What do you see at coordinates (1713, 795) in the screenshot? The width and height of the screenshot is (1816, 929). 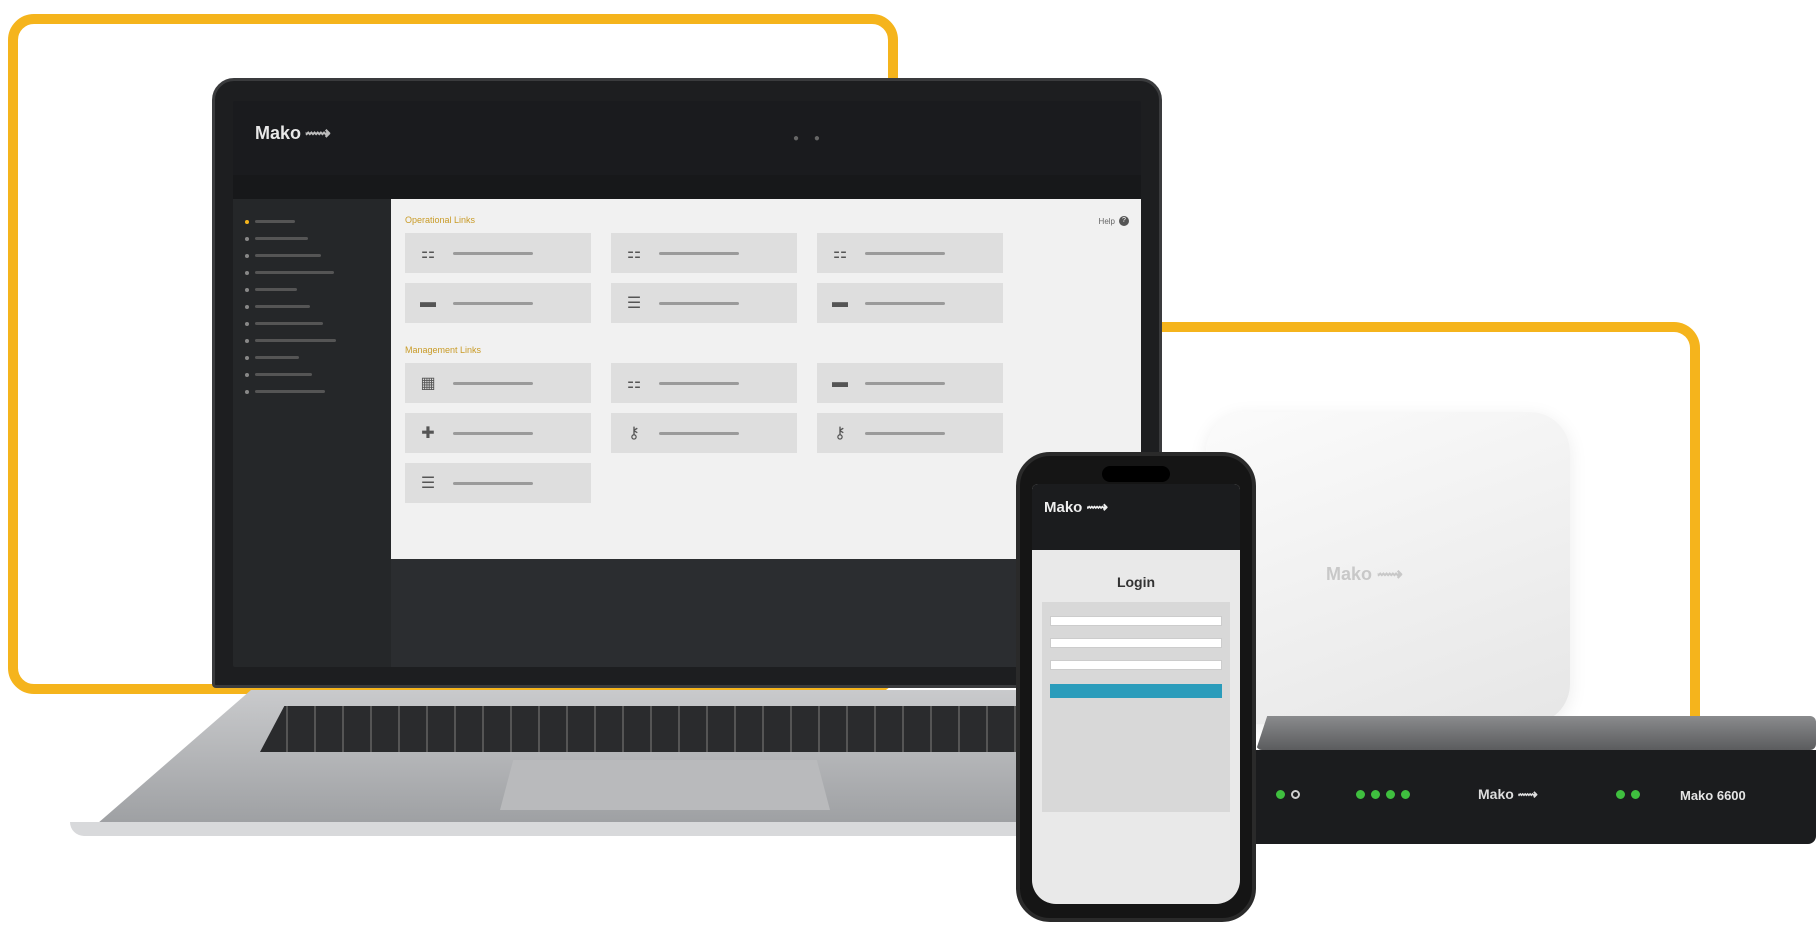 I see `router-model-label: Mako 6600` at bounding box center [1713, 795].